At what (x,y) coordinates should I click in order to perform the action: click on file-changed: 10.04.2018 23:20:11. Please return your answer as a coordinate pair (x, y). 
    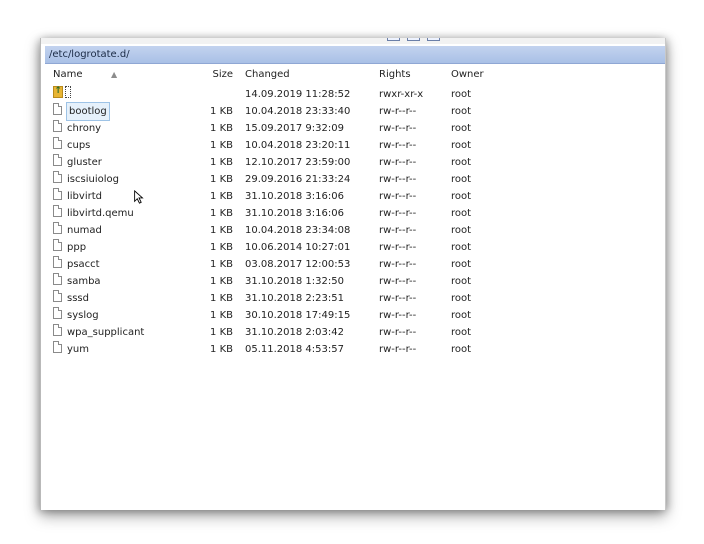
    Looking at the image, I should click on (298, 145).